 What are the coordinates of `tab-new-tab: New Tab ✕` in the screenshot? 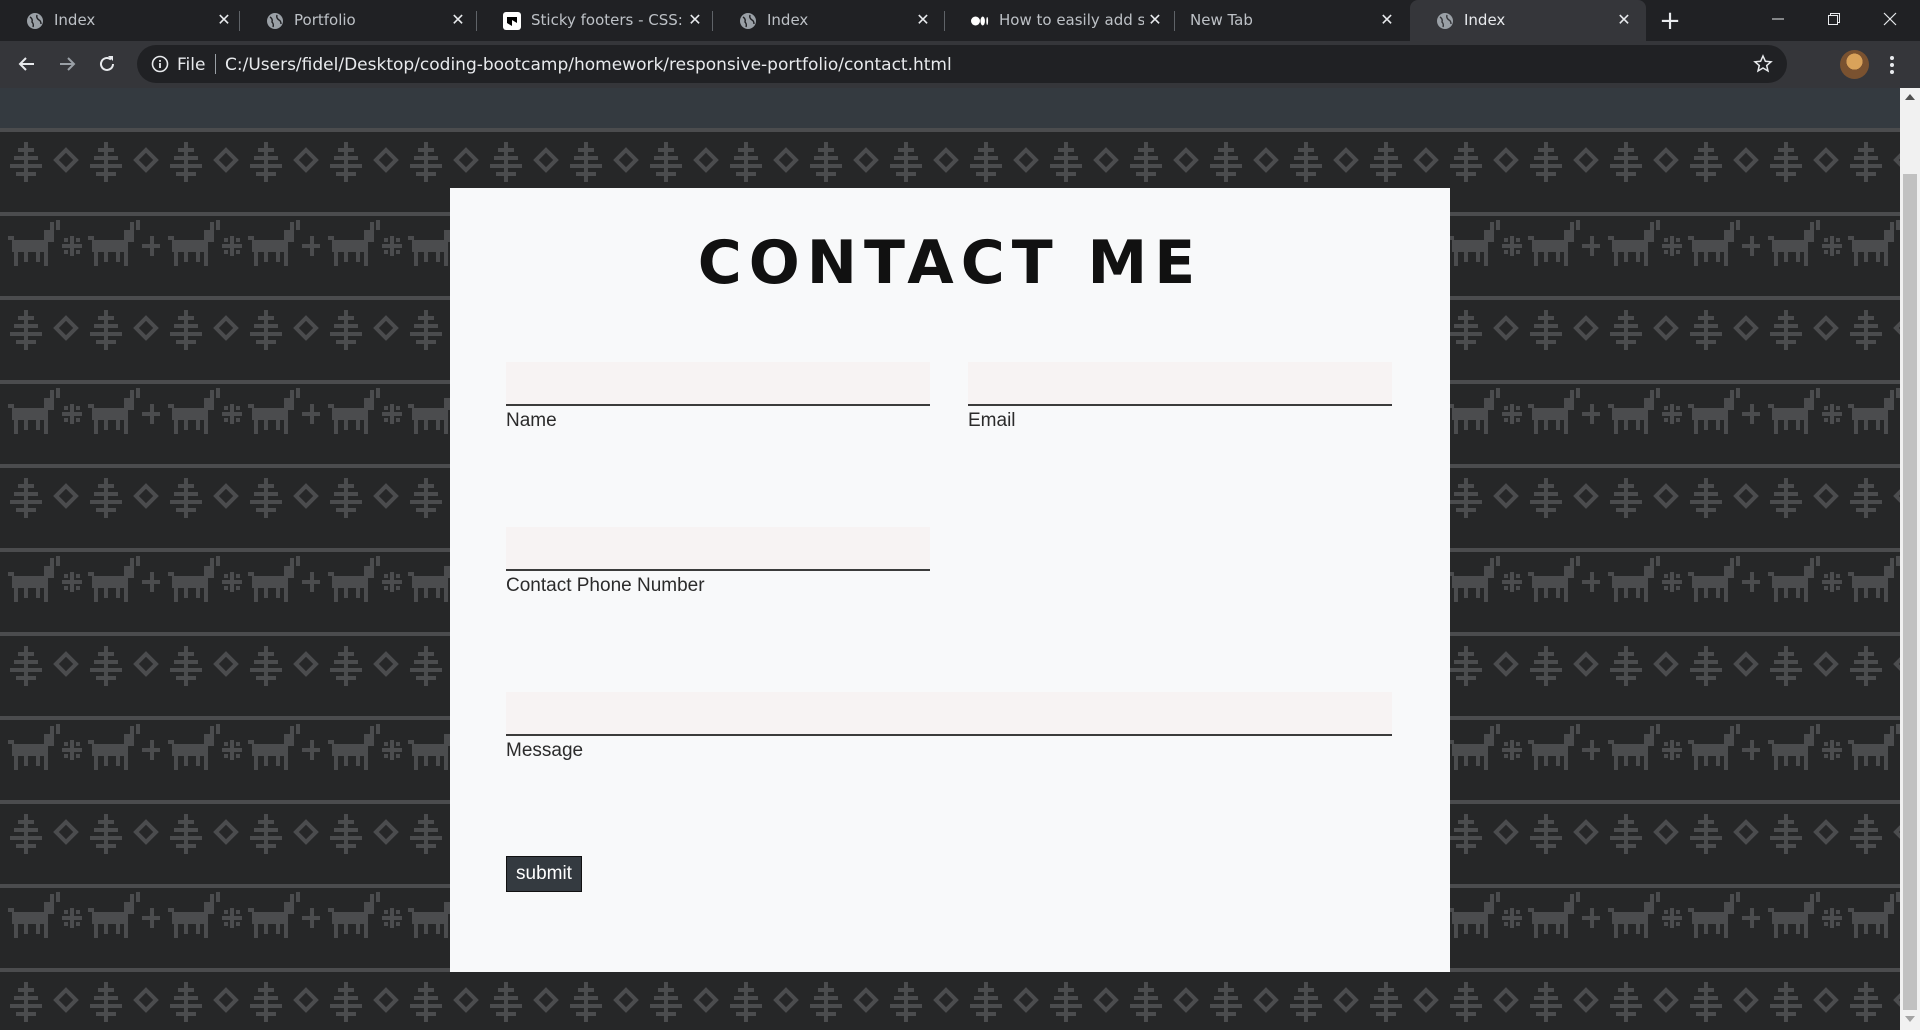 It's located at (1291, 20).